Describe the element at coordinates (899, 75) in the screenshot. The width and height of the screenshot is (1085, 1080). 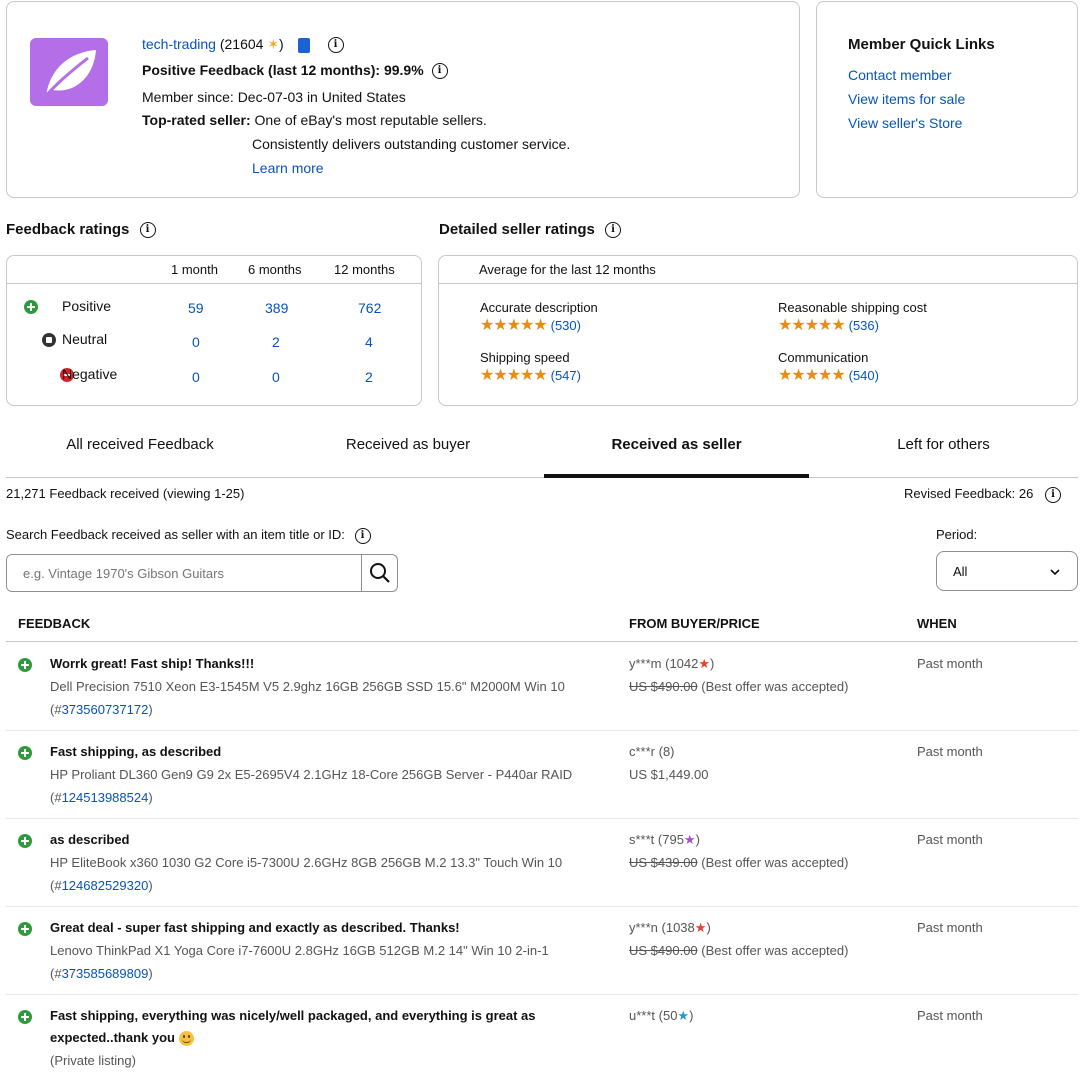
I see `contact-member-link: Contact member` at that location.